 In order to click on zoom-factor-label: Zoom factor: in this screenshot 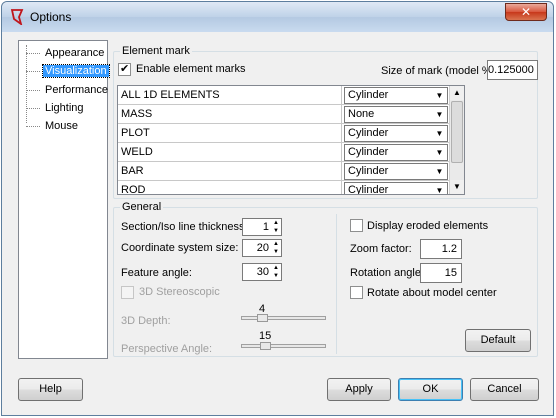, I will do `click(381, 249)`.